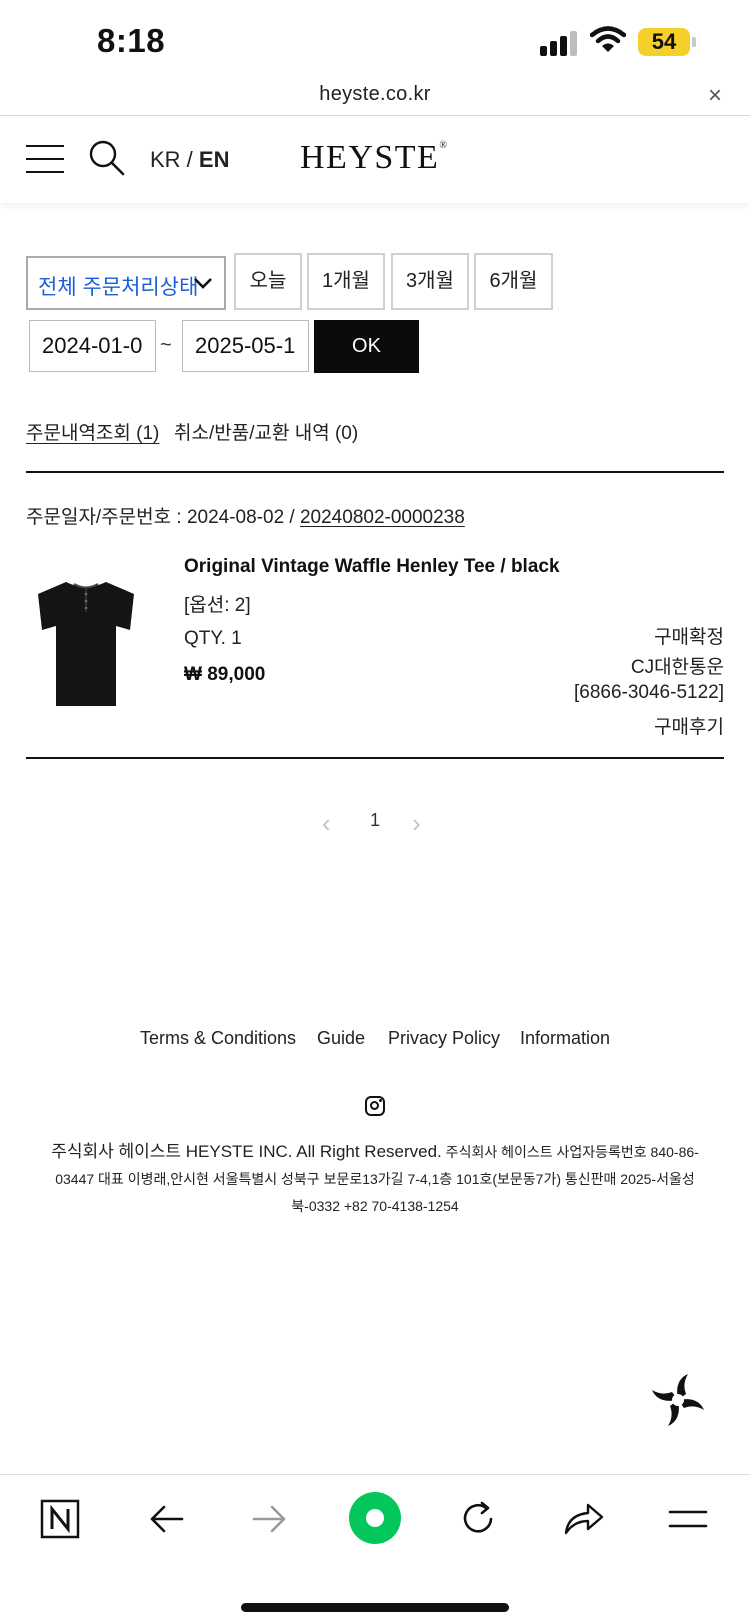 This screenshot has height=1623, width=750. Describe the element at coordinates (166, 1519) in the screenshot. I see `back-arrow-icon` at that location.